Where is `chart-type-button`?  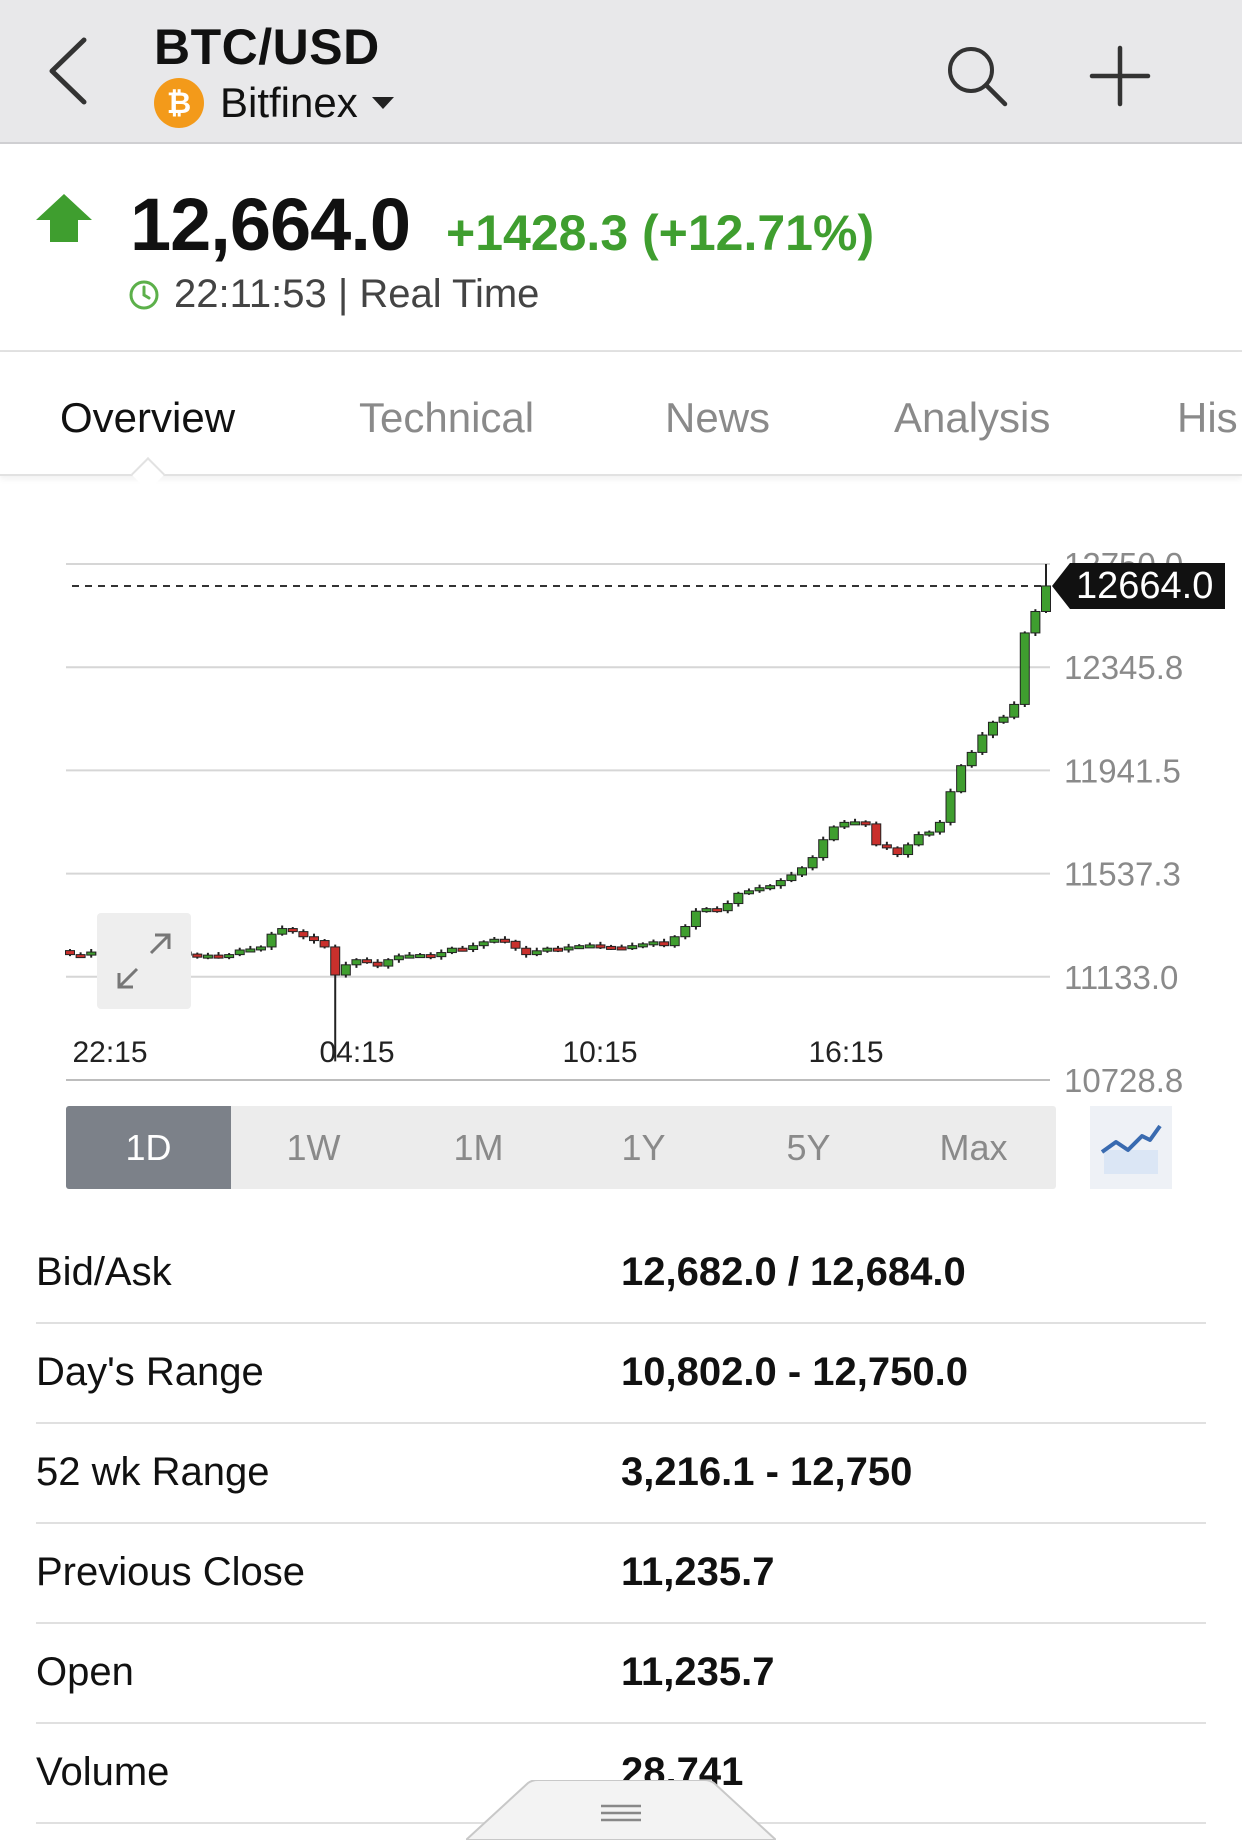 chart-type-button is located at coordinates (1131, 1147).